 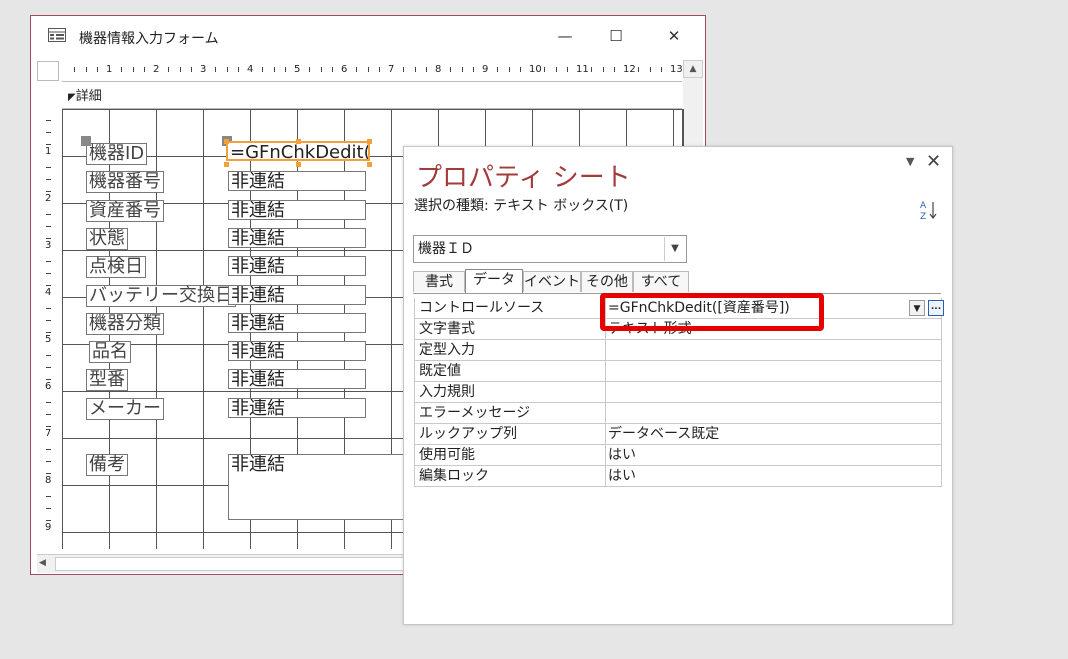 What do you see at coordinates (372, 97) in the screenshot?
I see `detail-section-bar: ◤詳細` at bounding box center [372, 97].